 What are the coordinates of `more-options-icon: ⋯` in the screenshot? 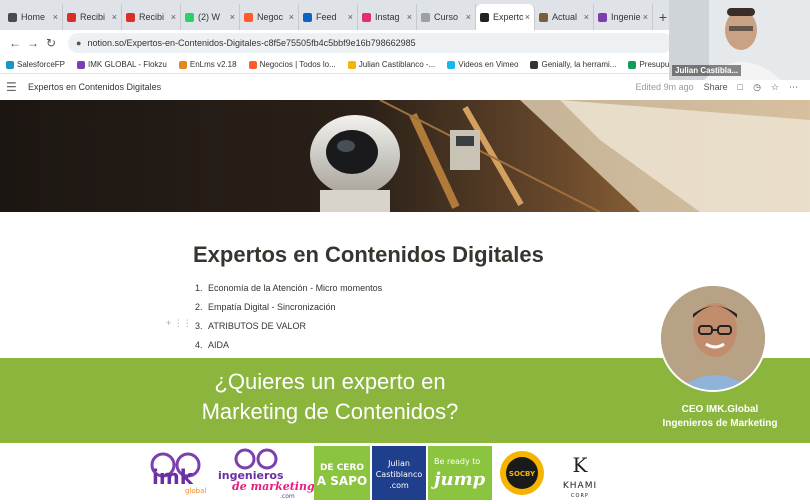 It's located at (793, 87).